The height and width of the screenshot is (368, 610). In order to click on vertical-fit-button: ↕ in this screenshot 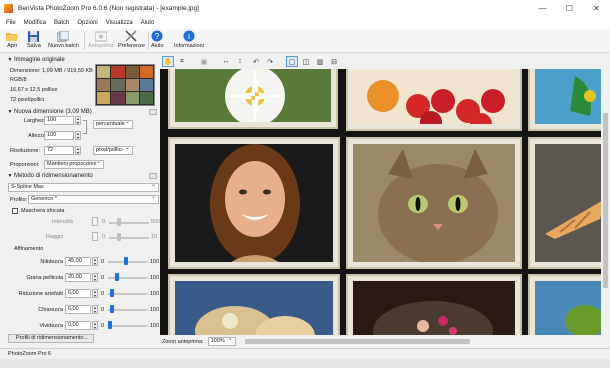, I will do `click(240, 61)`.